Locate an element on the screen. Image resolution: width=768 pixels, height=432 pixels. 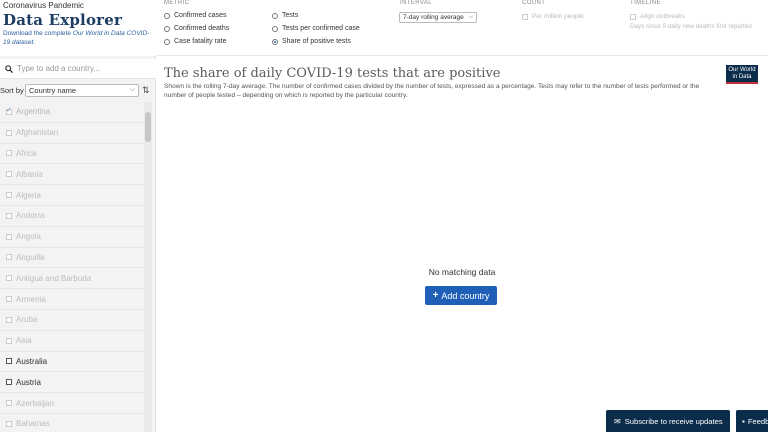
country-list-item: Aruba is located at coordinates (72, 320).